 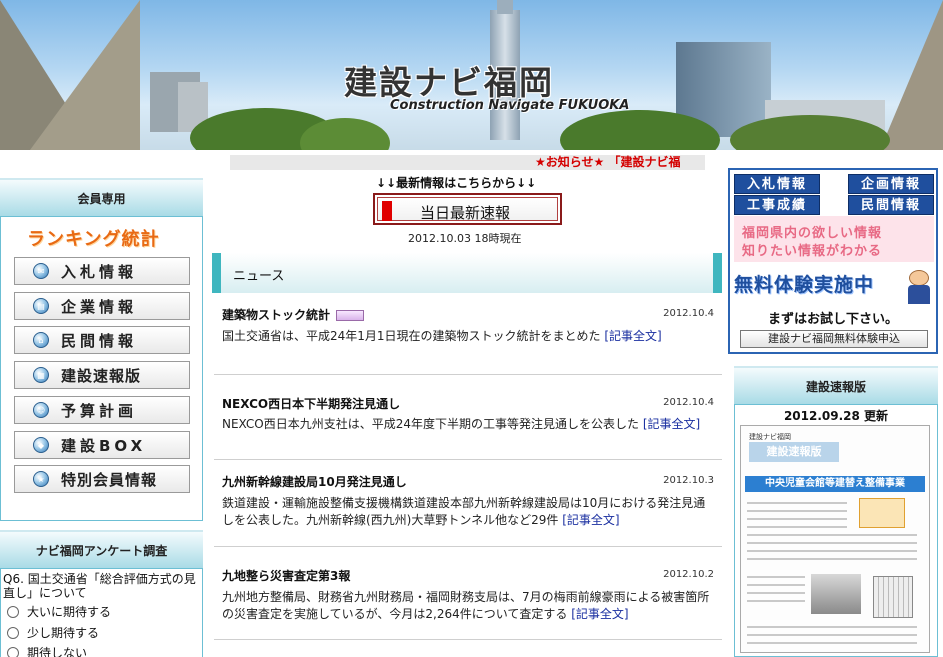 What do you see at coordinates (63, 633) in the screenshot?
I see `option-label: 少し期待する` at bounding box center [63, 633].